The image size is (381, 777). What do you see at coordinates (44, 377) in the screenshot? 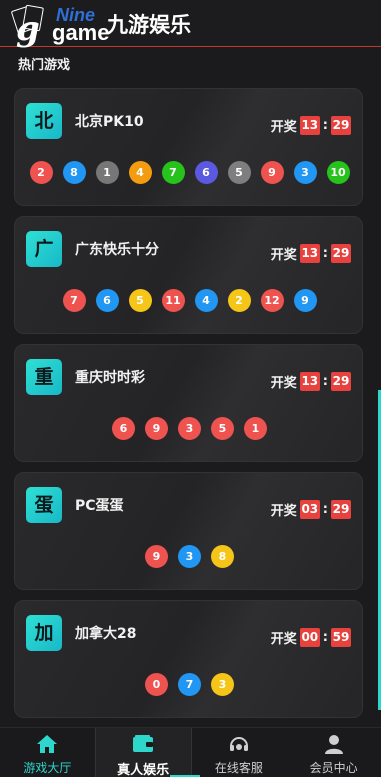
I see `game-badge-icon: 重` at bounding box center [44, 377].